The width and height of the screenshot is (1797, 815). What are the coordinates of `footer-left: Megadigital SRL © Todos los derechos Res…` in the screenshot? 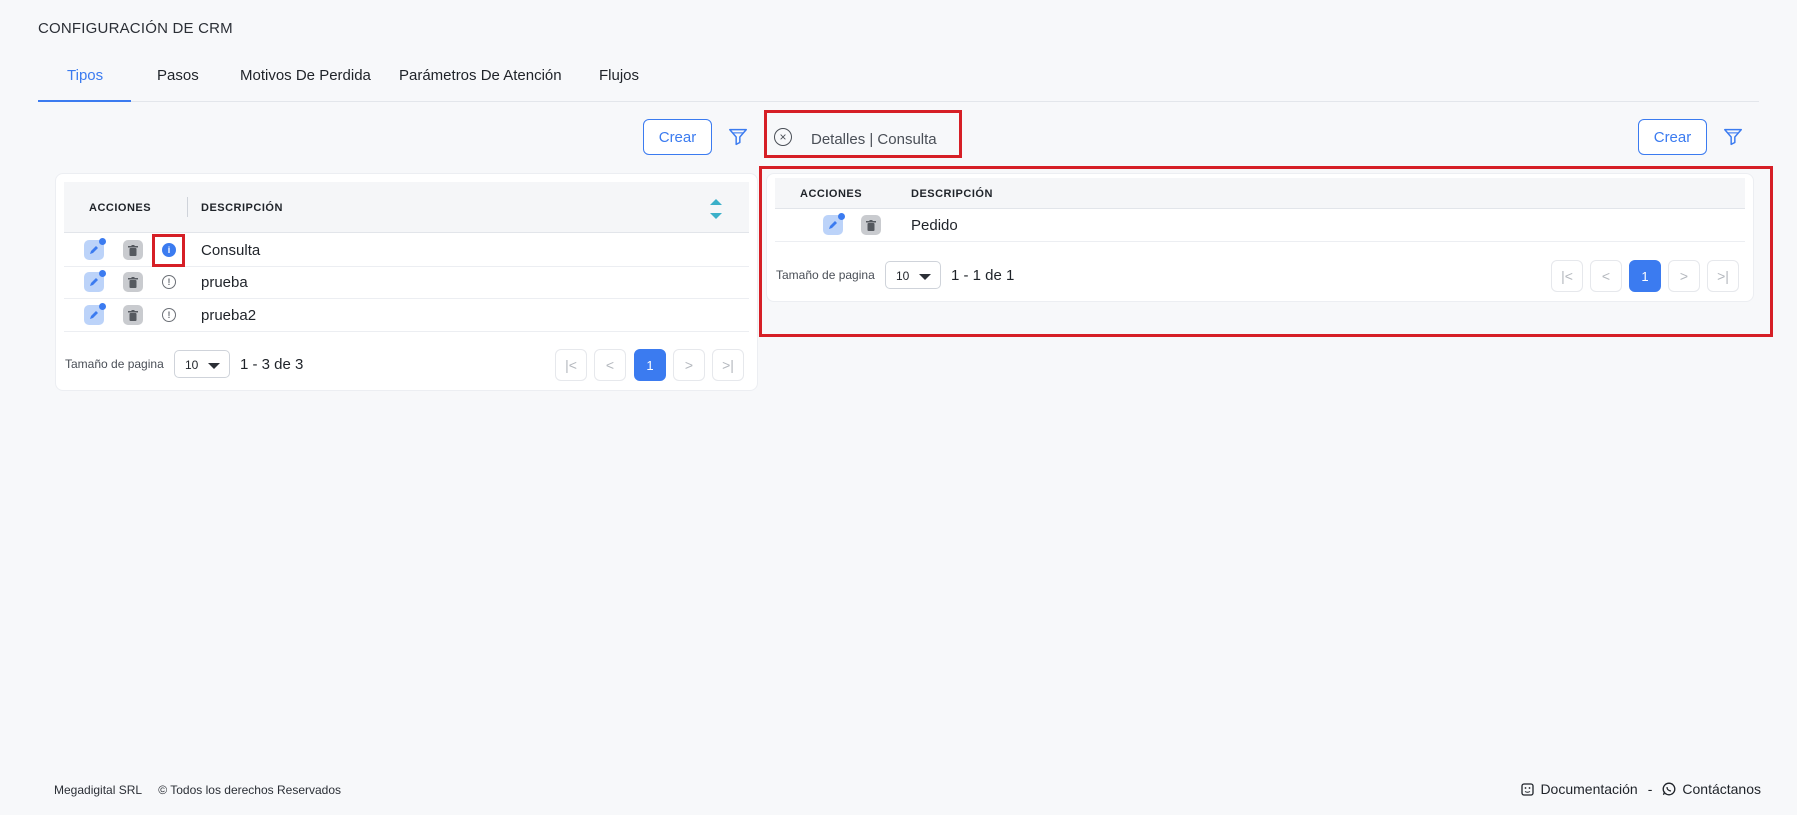 It's located at (197, 790).